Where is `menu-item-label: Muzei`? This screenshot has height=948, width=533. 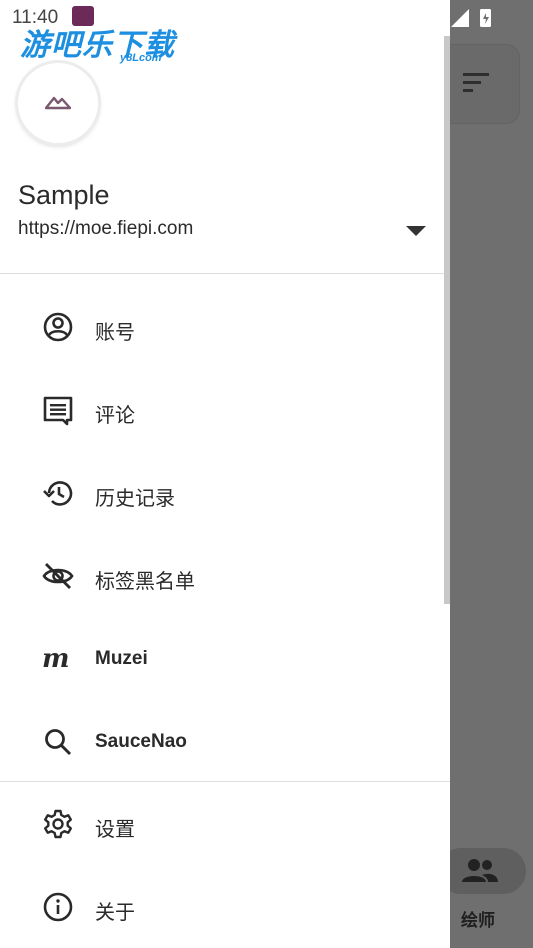 menu-item-label: Muzei is located at coordinates (121, 658).